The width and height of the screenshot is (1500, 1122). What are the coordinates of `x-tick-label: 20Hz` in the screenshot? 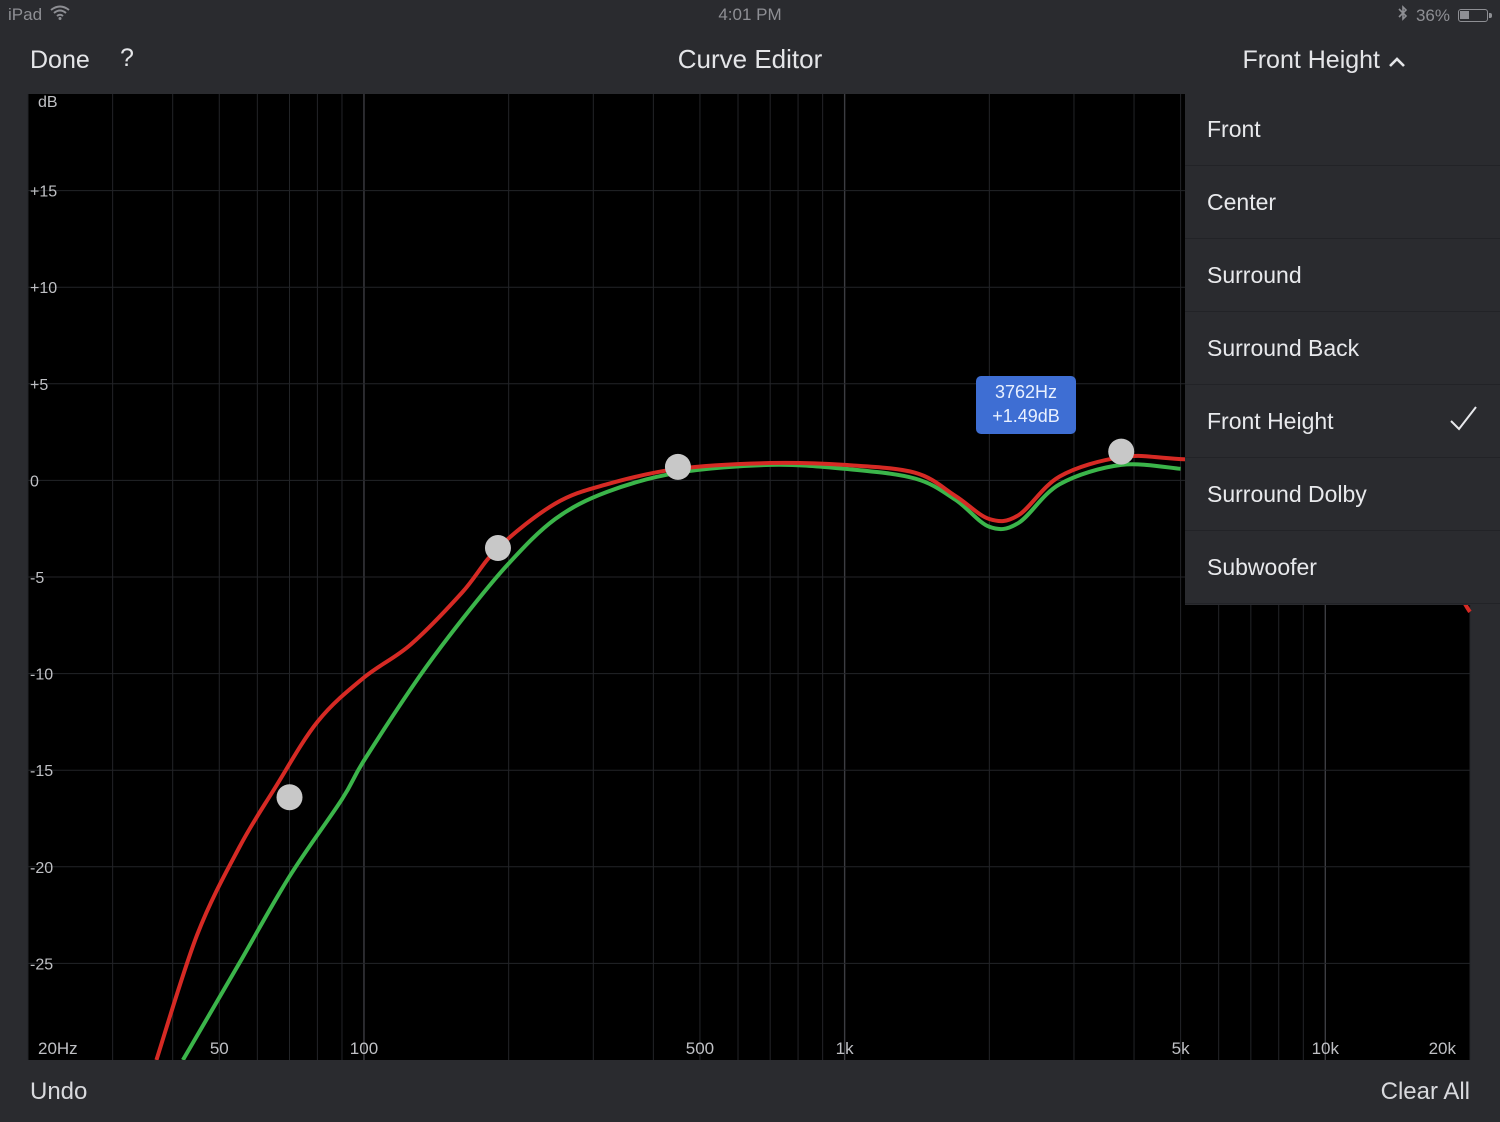 It's located at (58, 1048).